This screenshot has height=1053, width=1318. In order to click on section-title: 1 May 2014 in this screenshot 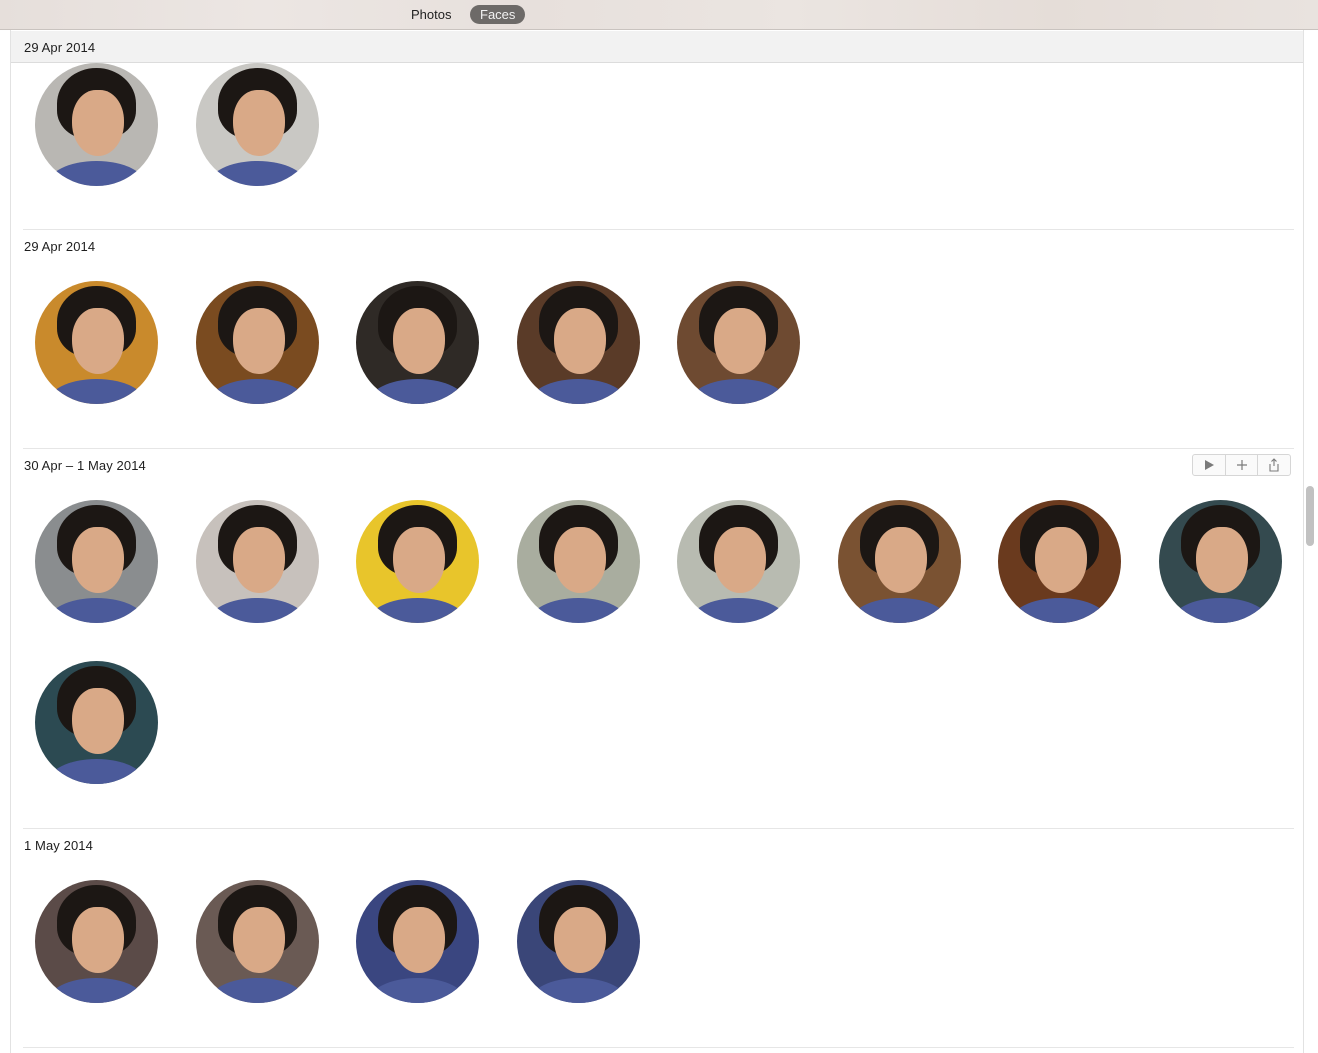, I will do `click(58, 845)`.